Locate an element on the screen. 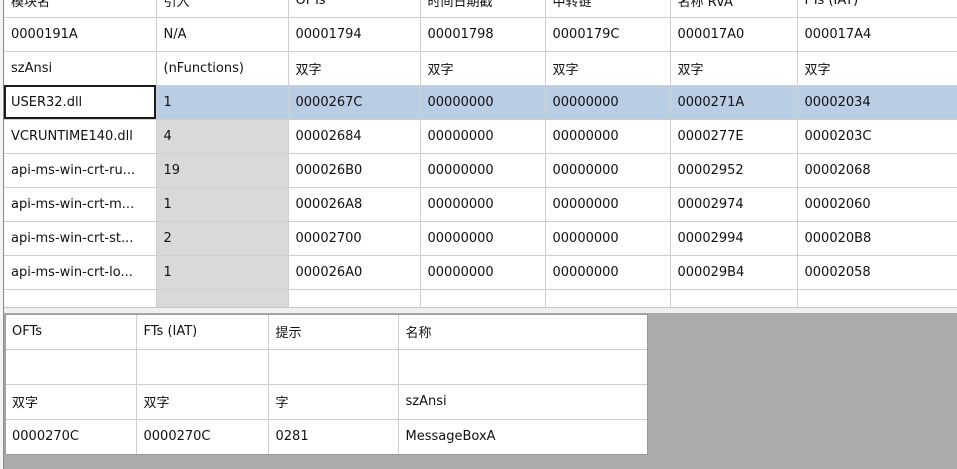 The width and height of the screenshot is (957, 469). column-header: 名称 RVA is located at coordinates (734, 9).